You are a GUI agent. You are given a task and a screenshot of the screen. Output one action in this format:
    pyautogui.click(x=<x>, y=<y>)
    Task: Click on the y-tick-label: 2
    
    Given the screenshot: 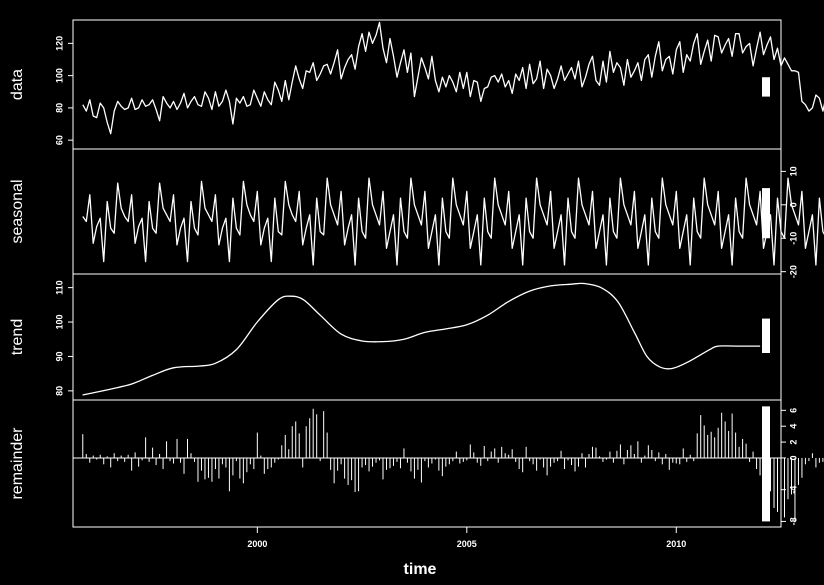 What is the action you would take?
    pyautogui.click(x=793, y=442)
    